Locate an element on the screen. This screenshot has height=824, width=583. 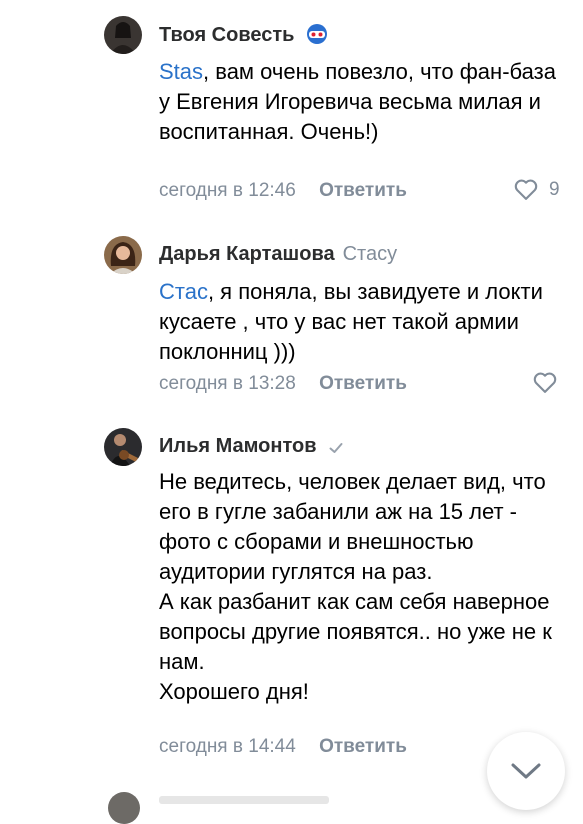
next-comment-avatar is located at coordinates (124, 808).